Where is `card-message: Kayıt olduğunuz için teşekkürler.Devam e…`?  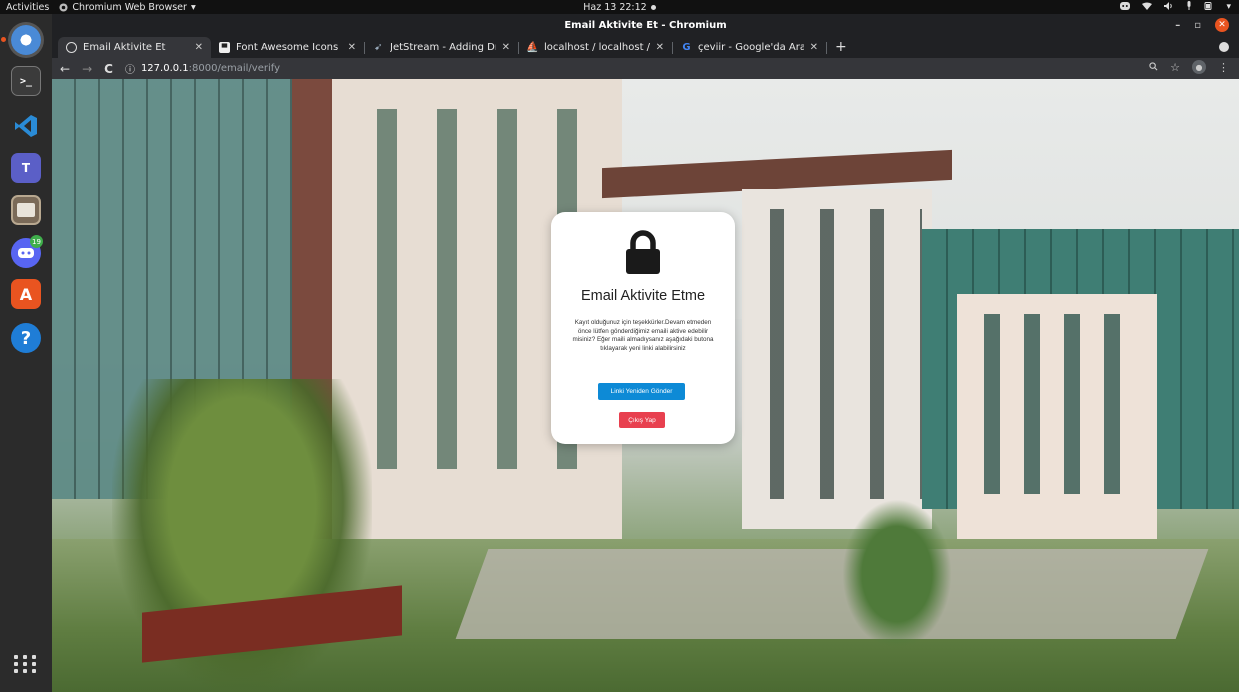 card-message: Kayıt olduğunuz için teşekkürler.Devam e… is located at coordinates (643, 335).